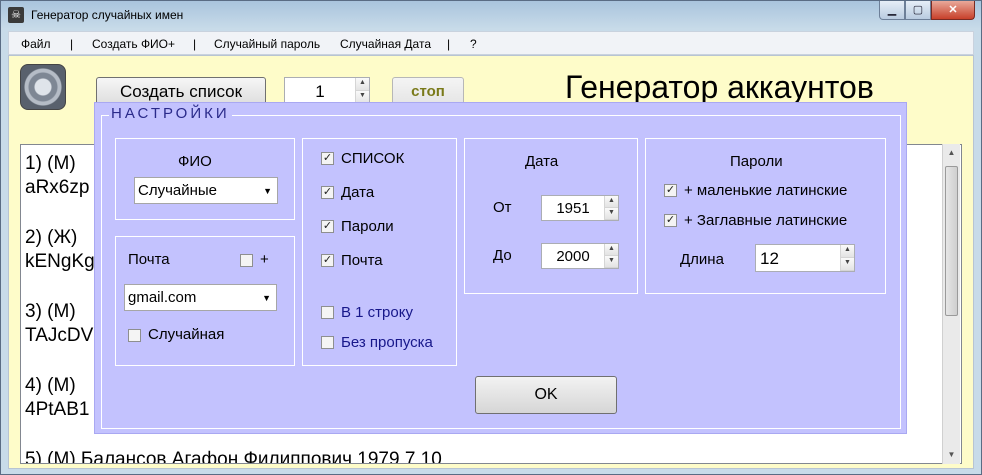  I want to click on scroll-down-icon: ▼, so click(951, 455).